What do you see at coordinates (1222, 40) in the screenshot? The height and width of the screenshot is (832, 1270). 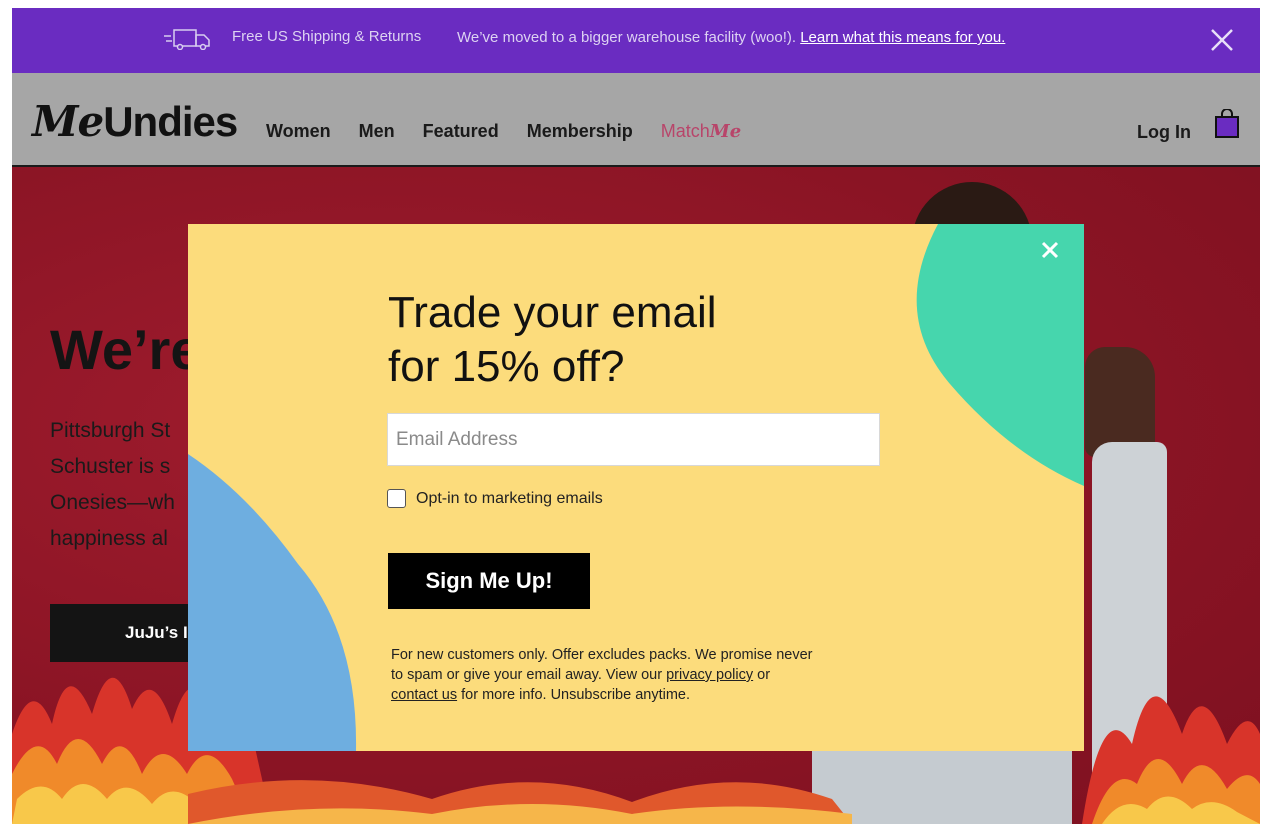 I see `close-icon` at bounding box center [1222, 40].